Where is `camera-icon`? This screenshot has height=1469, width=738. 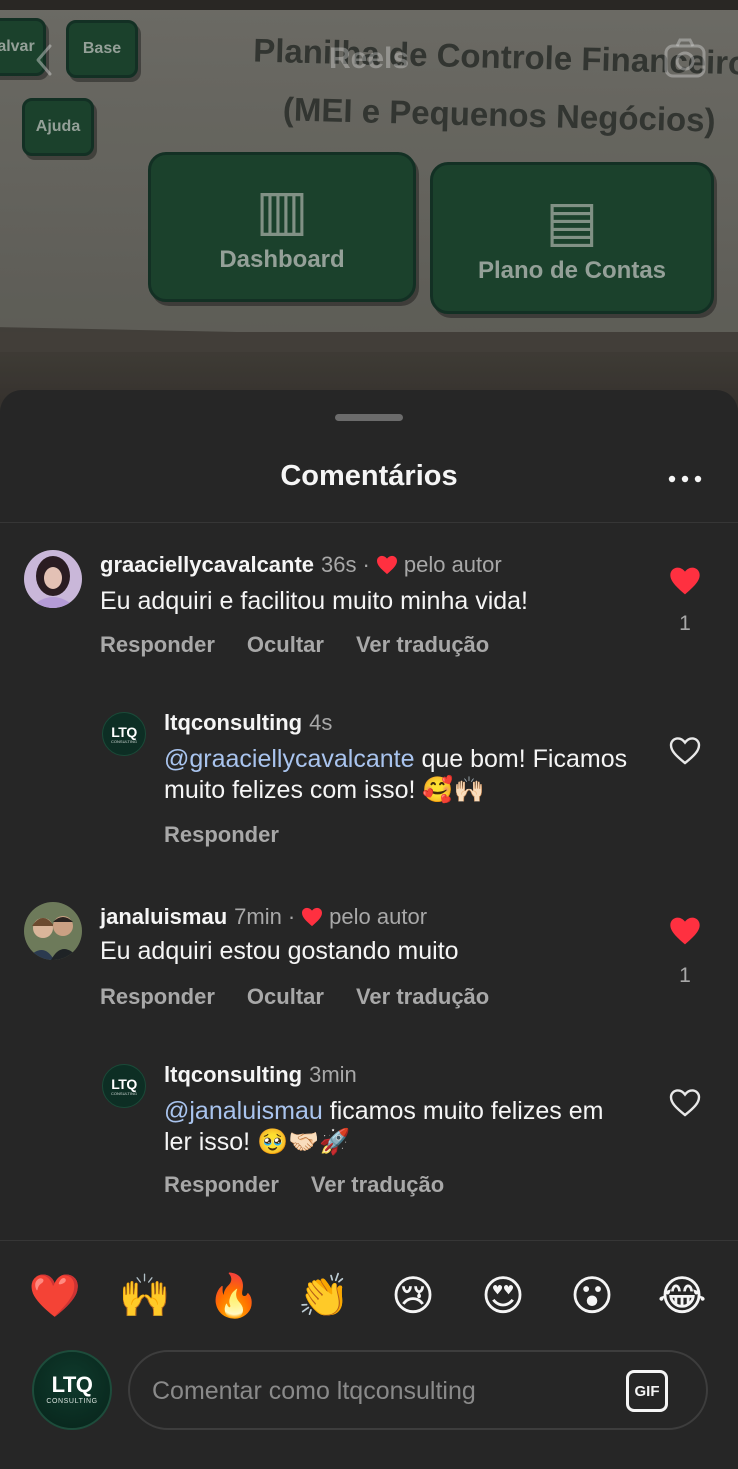
camera-icon is located at coordinates (685, 59).